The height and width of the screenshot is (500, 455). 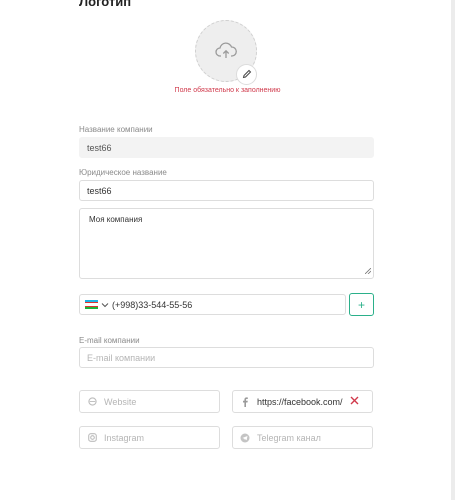 I want to click on legal-name-label: Юридическое название, so click(x=123, y=172).